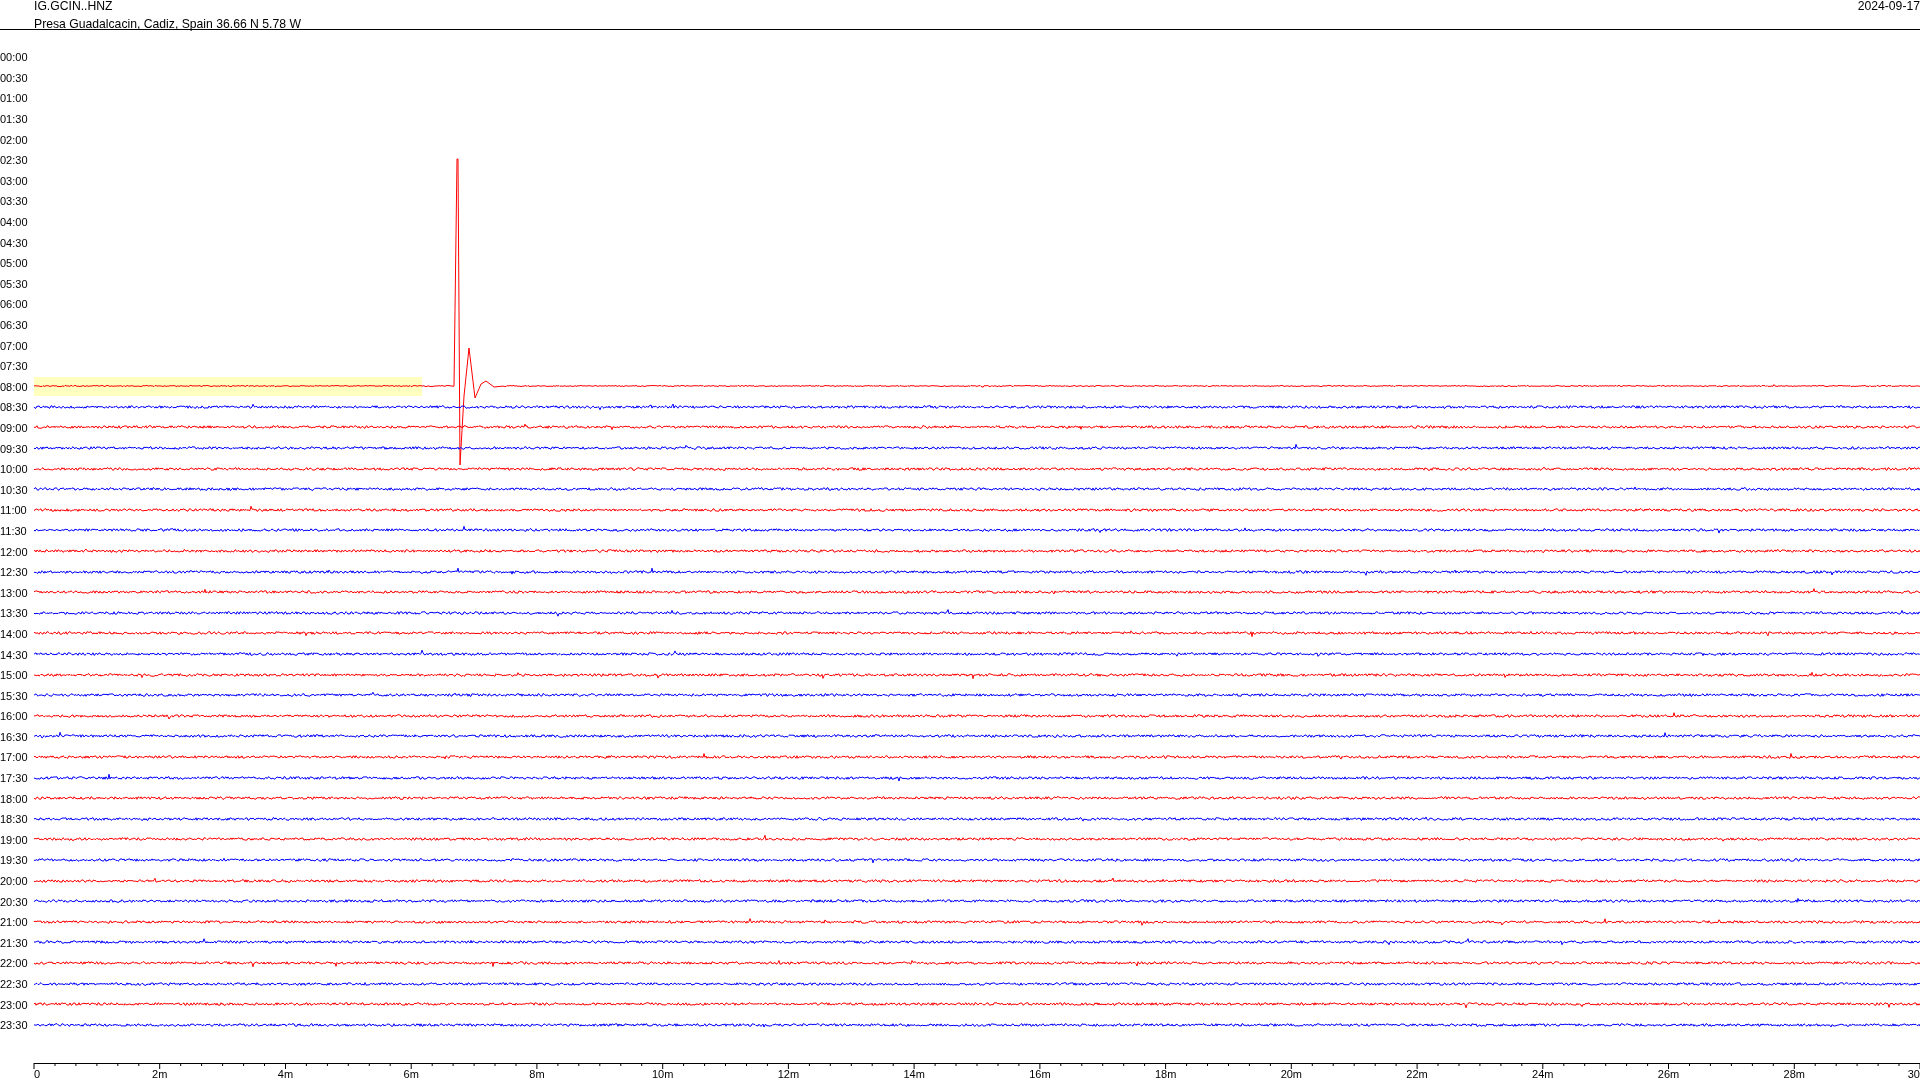 This screenshot has height=1080, width=1920. Describe the element at coordinates (14, 675) in the screenshot. I see `time-label: 15:00` at that location.